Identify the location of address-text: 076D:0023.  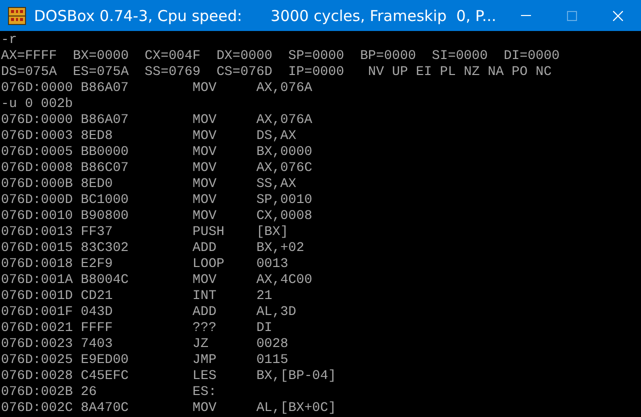
(37, 343).